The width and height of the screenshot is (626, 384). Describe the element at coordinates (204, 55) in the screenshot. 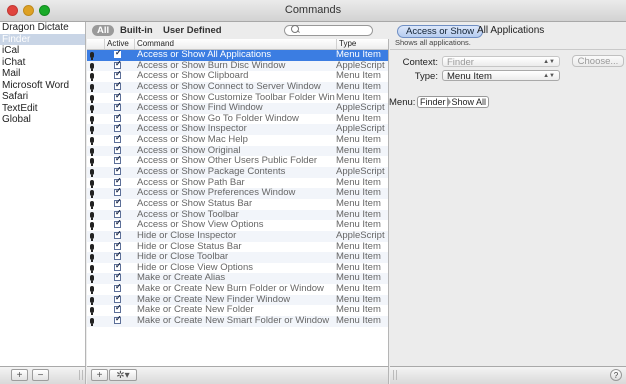

I see `command-cell: Access or Show All Applications` at that location.